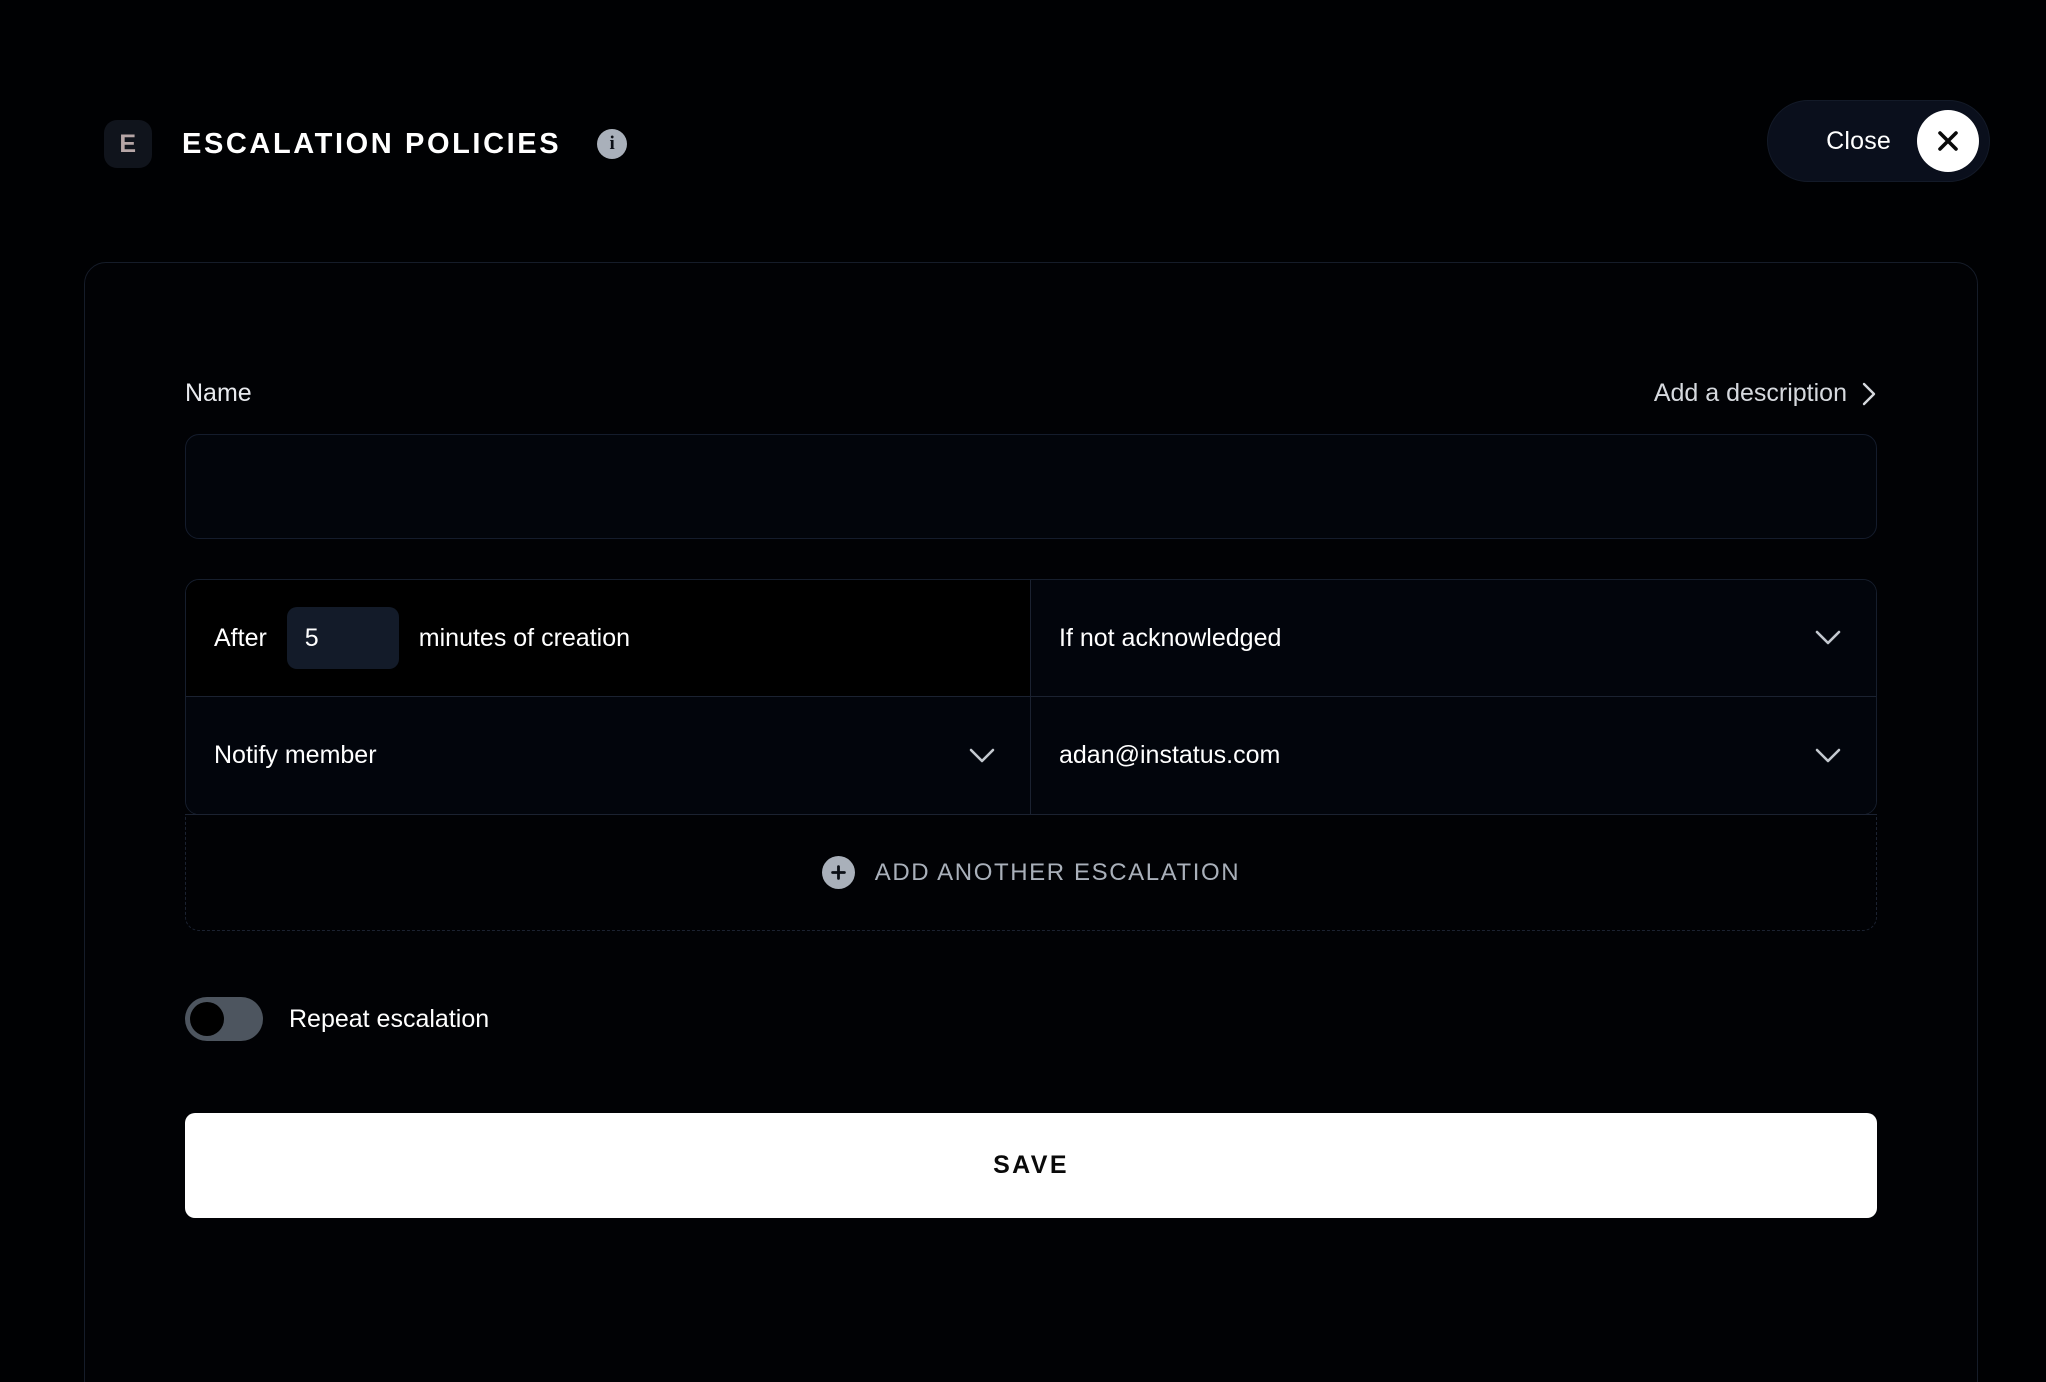  I want to click on close-icon, so click(1948, 141).